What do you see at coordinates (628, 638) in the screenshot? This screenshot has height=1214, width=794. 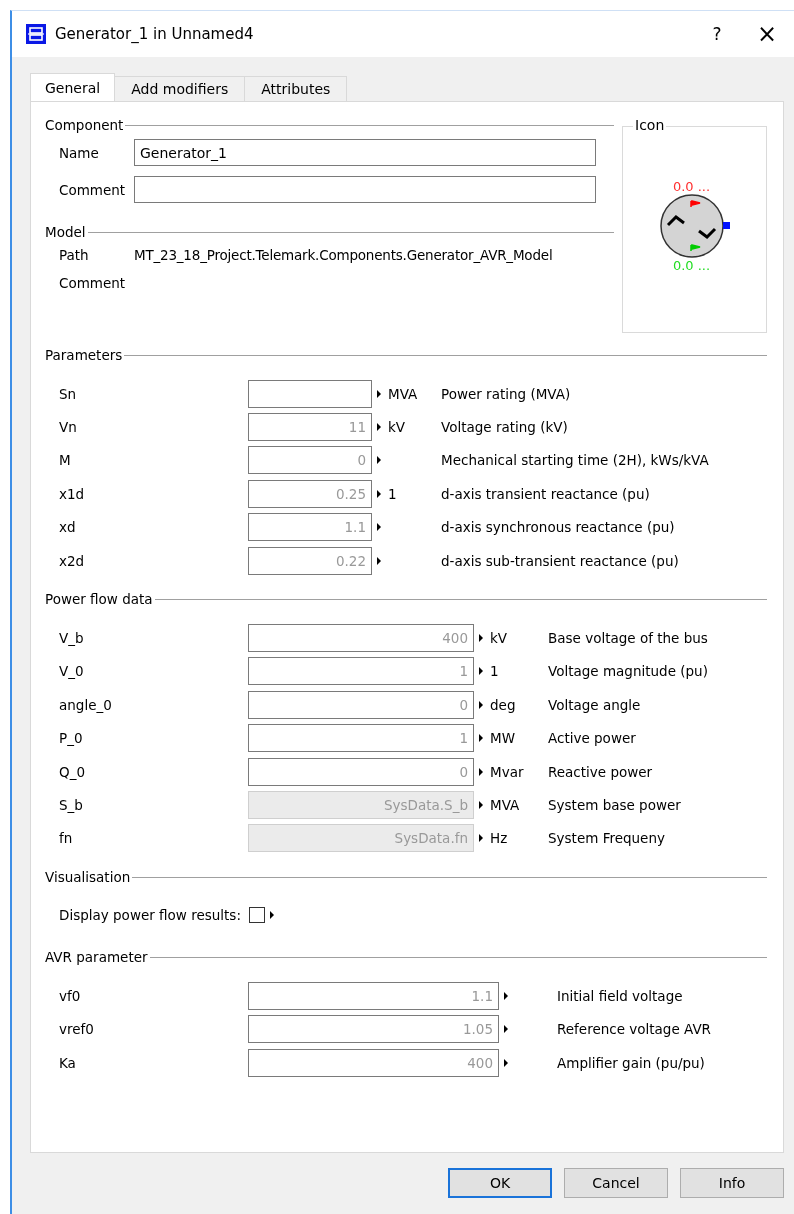 I see `parameter-description: Base voltage of the bus` at bounding box center [628, 638].